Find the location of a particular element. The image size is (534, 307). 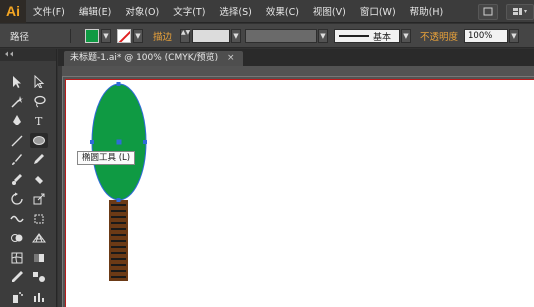

tool-tooltip: 椭圆工具 (L) is located at coordinates (106, 158).